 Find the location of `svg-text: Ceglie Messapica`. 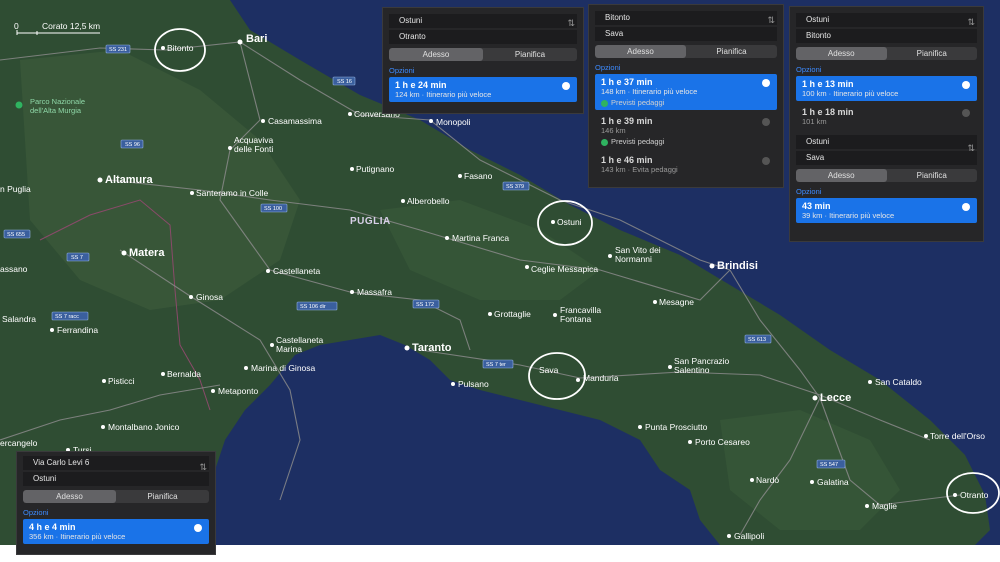

svg-text: Ceglie Messapica is located at coordinates (564, 269).